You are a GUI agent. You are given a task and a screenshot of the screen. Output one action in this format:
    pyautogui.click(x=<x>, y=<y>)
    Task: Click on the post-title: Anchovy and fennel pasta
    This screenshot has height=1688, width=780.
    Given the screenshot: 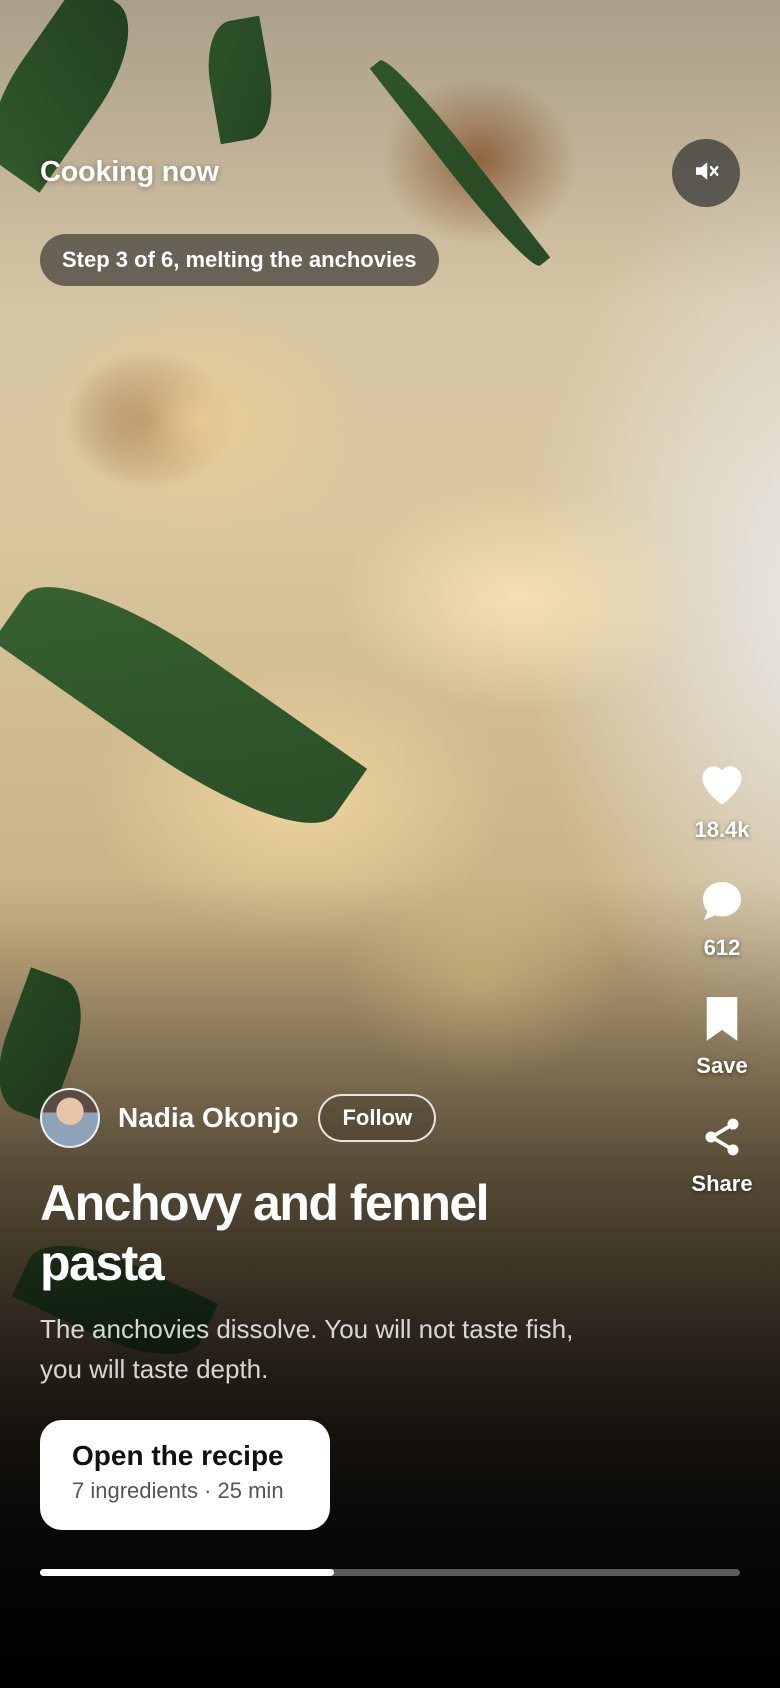 What is the action you would take?
    pyautogui.click(x=265, y=1233)
    